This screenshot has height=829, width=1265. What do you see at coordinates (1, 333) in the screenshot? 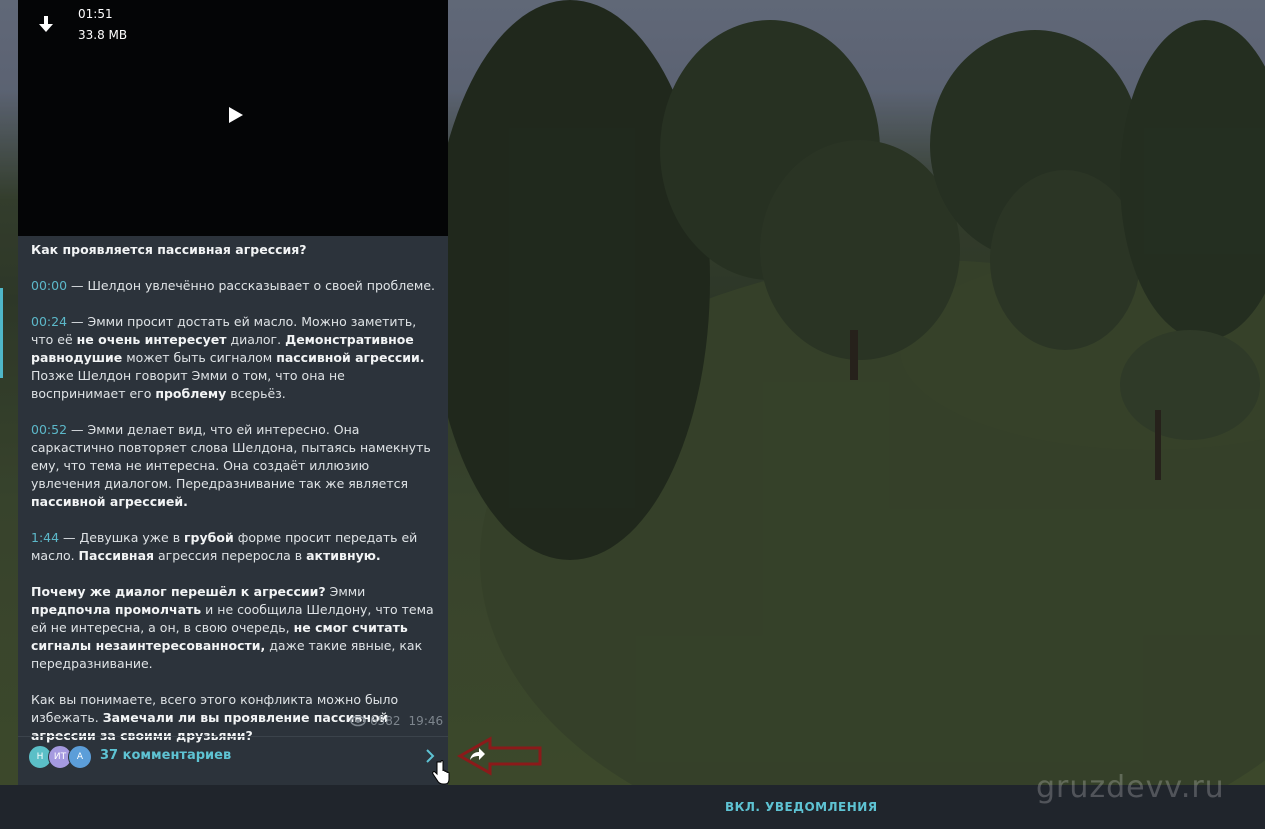
I see `unread-indicator` at bounding box center [1, 333].